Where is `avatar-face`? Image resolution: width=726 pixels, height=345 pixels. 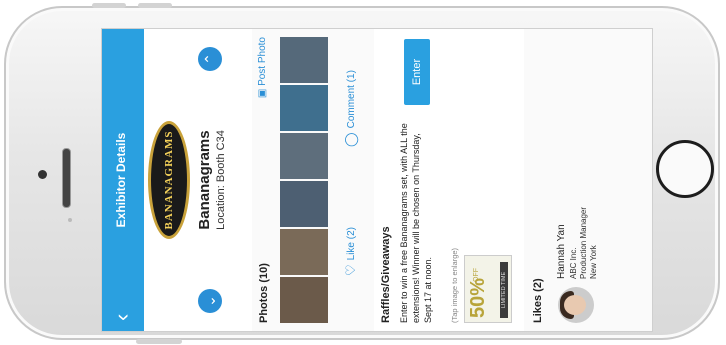
avatar-face is located at coordinates (575, 305).